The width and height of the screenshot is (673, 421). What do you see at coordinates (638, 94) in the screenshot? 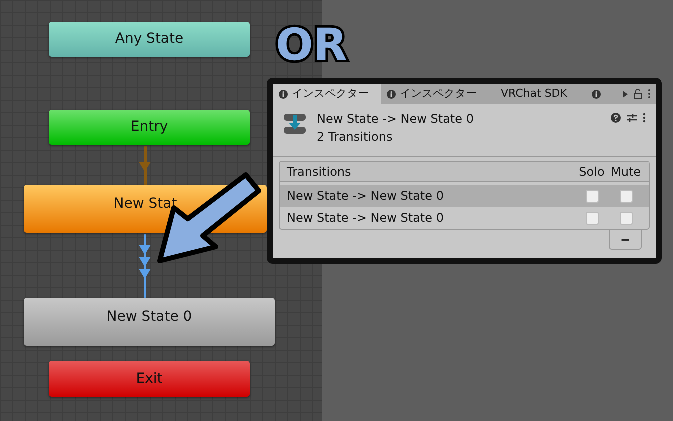
I see `lock-icon` at bounding box center [638, 94].